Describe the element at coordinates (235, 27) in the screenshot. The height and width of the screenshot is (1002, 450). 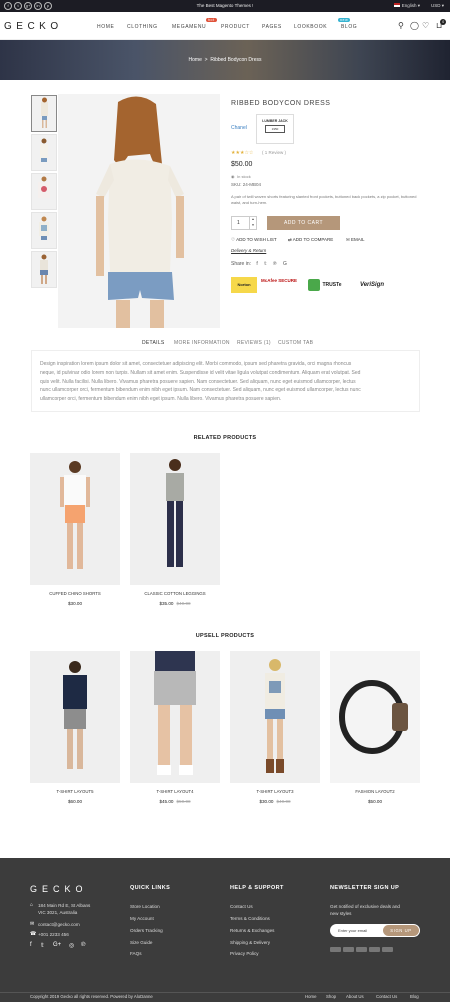
I see `nav-product: PRODUCT` at that location.